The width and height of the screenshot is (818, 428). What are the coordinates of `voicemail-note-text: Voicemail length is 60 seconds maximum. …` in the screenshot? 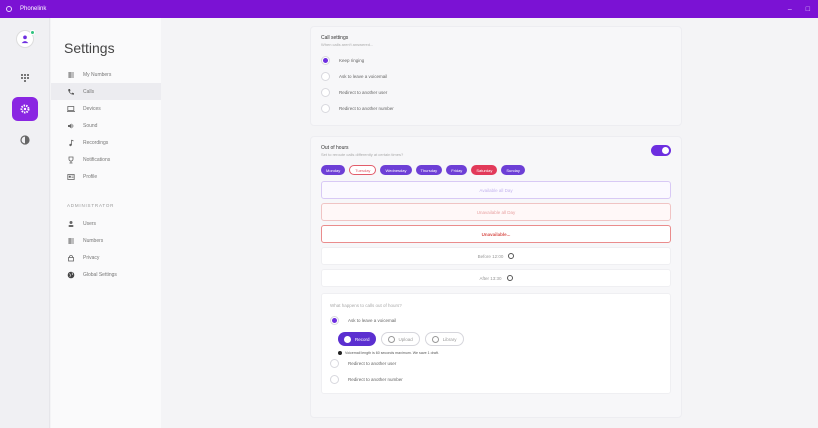 It's located at (392, 353).